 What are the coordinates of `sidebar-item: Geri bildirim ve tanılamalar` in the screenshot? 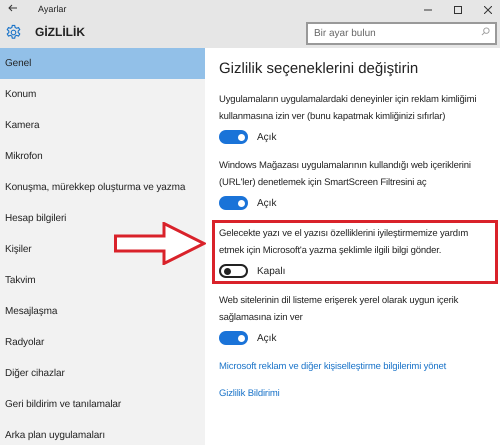 It's located at (102, 404).